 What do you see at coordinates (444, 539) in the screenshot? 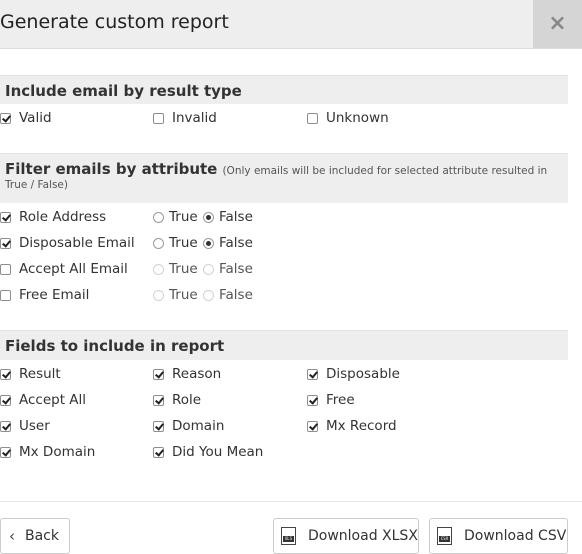
I see `csv-file-icon-tag: CSV` at bounding box center [444, 539].